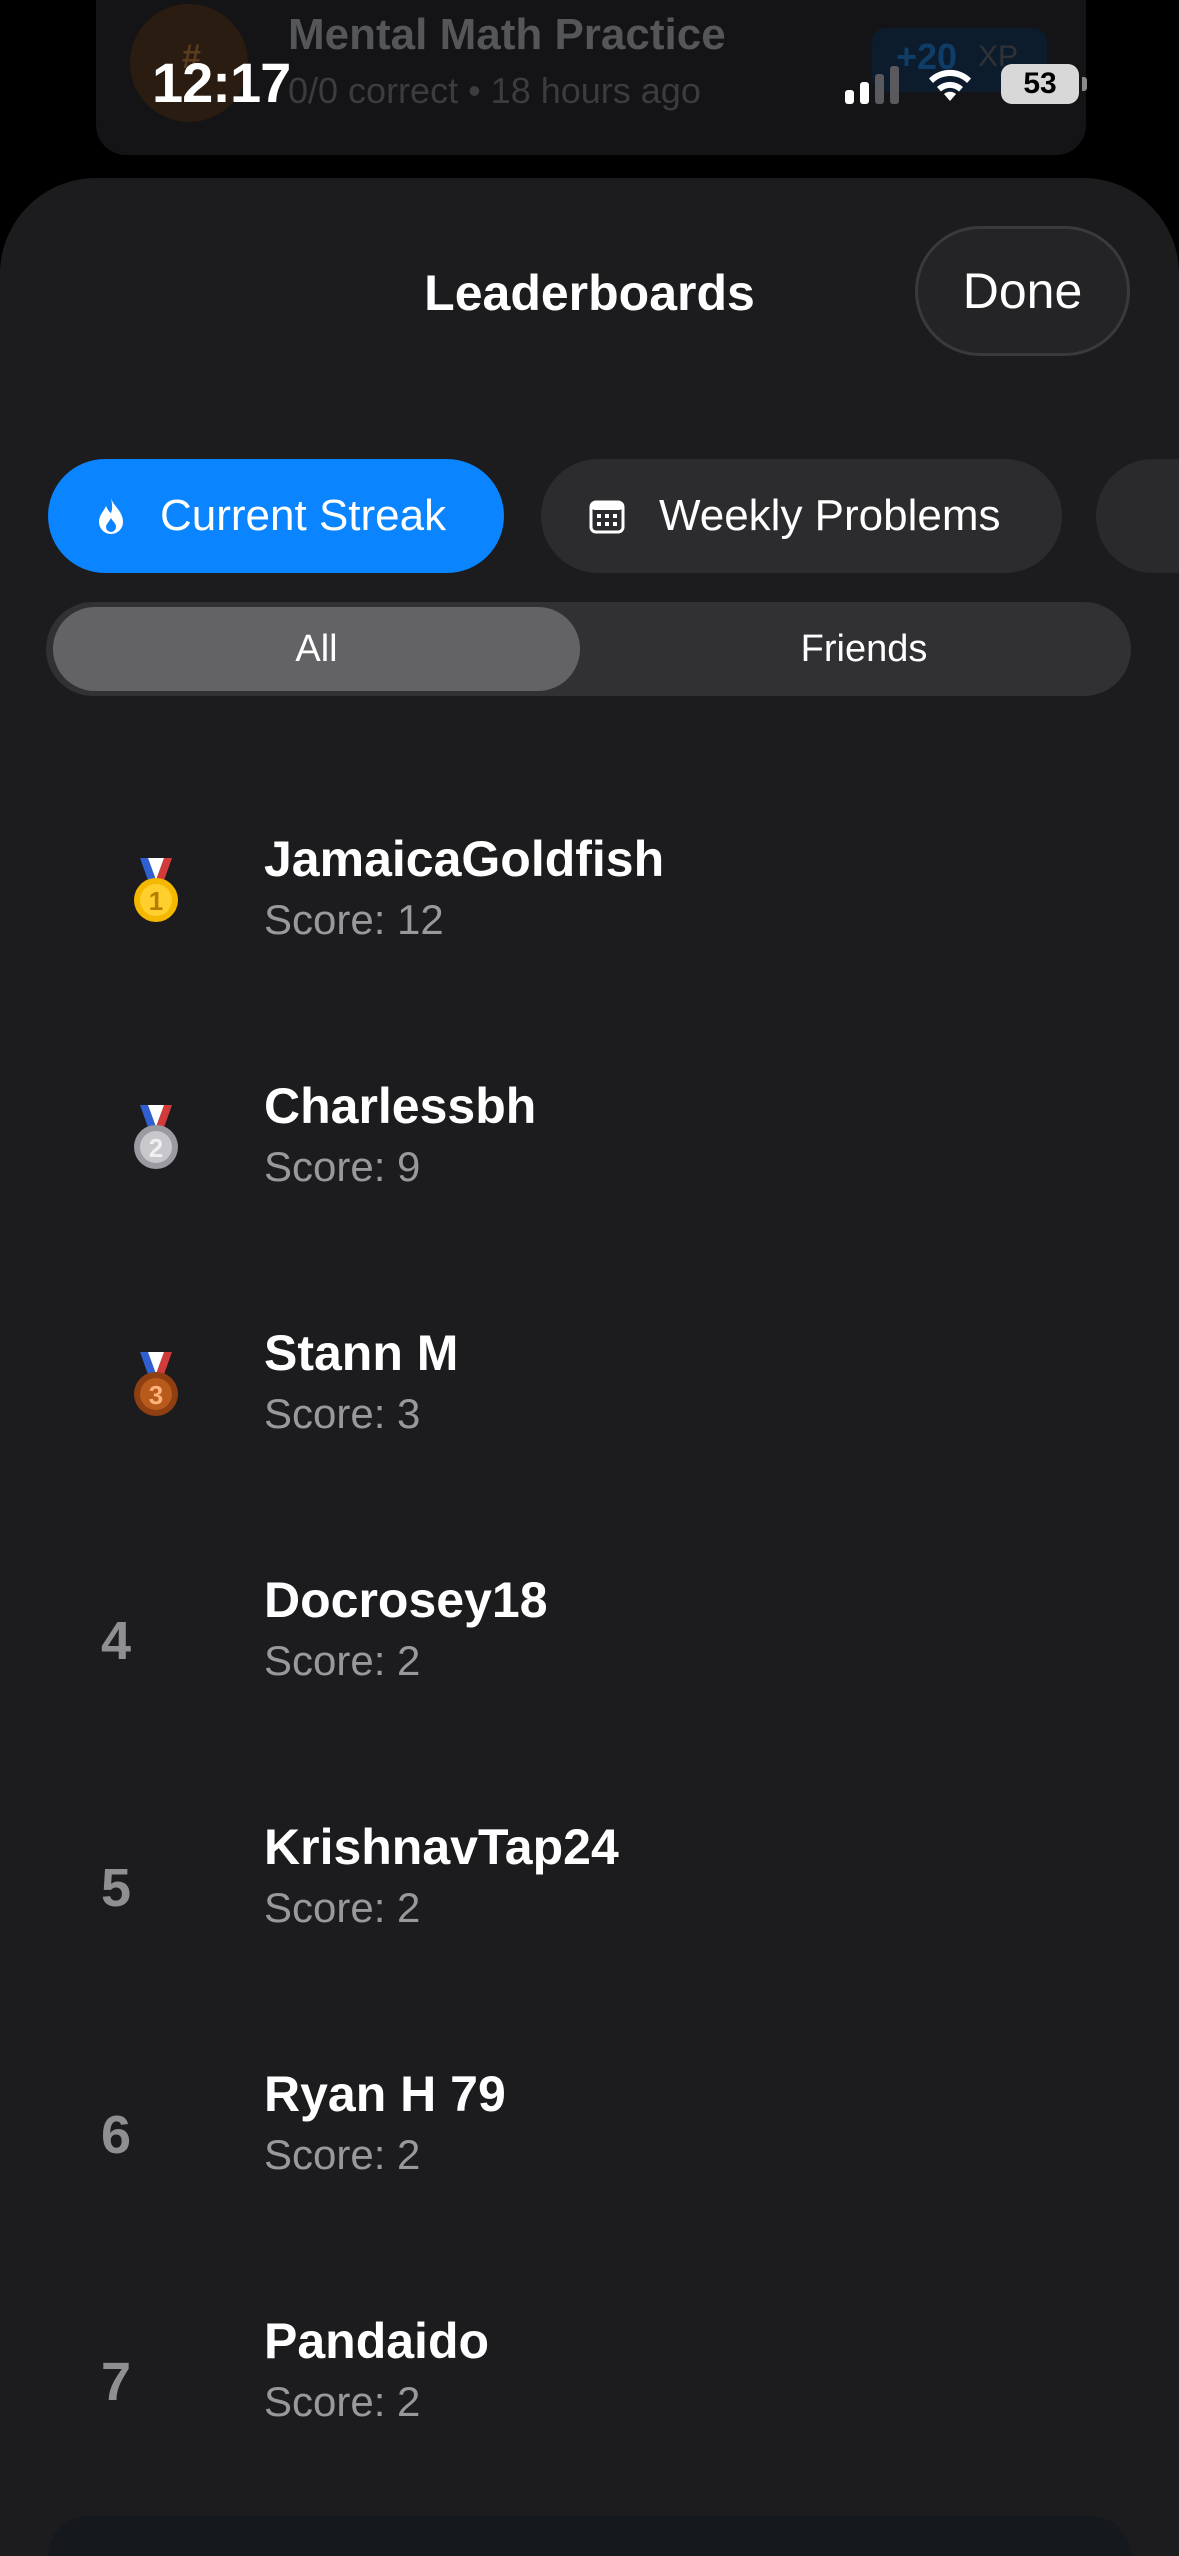 The height and width of the screenshot is (2556, 1179). What do you see at coordinates (589, 2536) in the screenshot?
I see `bottom-panel` at bounding box center [589, 2536].